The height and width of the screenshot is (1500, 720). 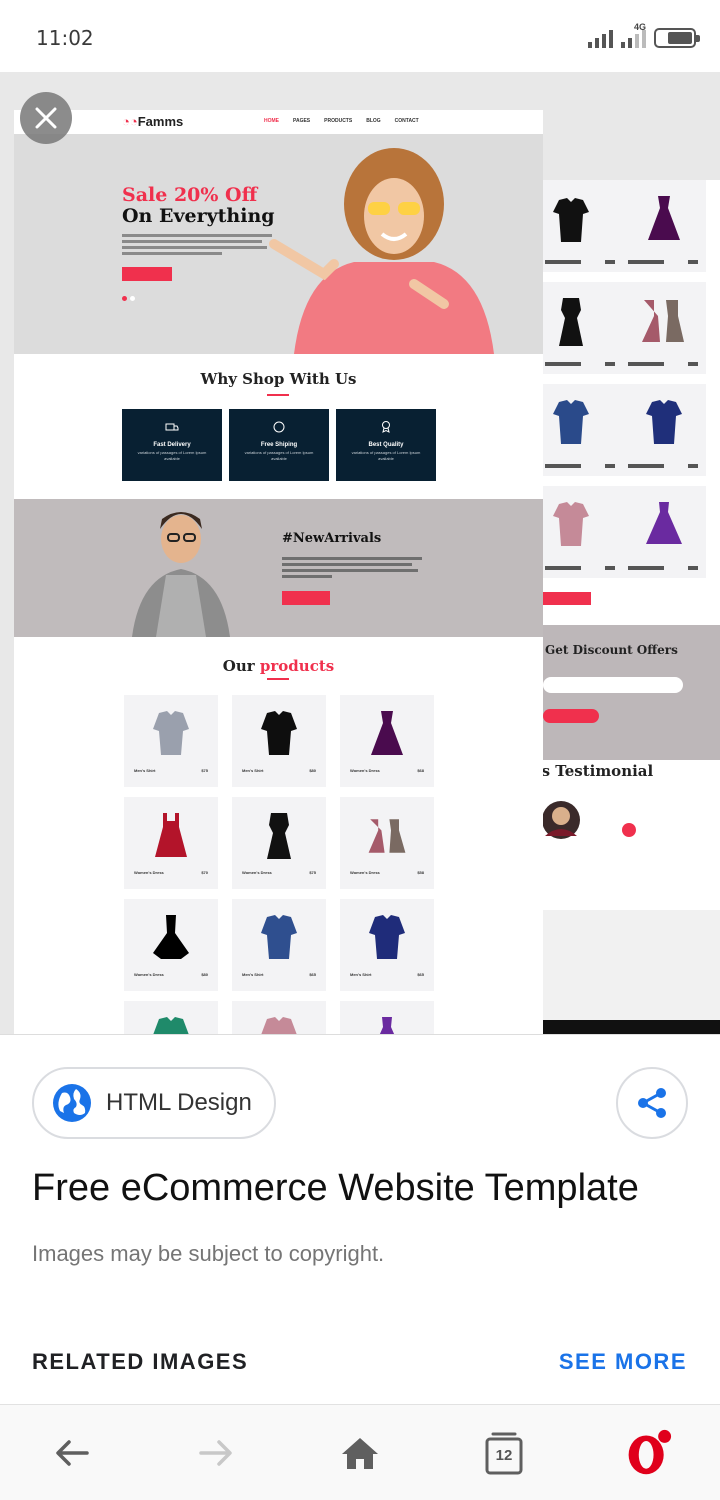 What do you see at coordinates (639, 27) in the screenshot?
I see `network-type: 4G` at bounding box center [639, 27].